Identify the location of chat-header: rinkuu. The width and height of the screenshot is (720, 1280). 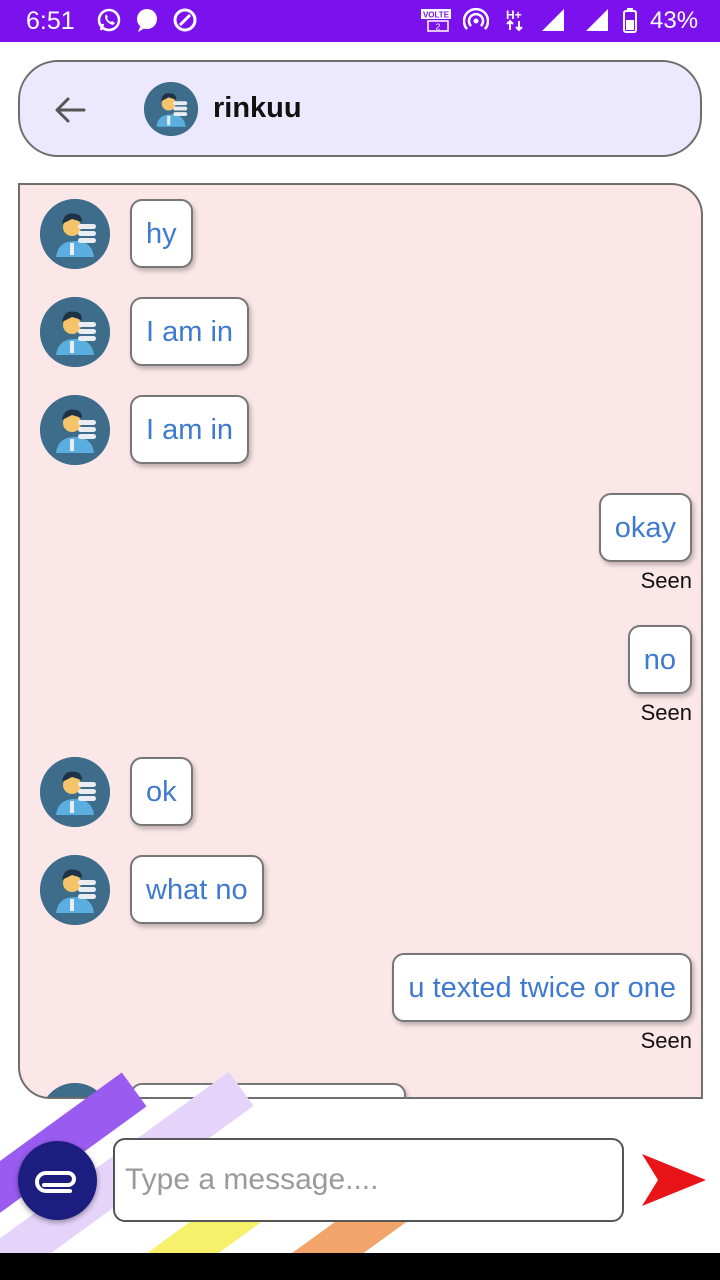
(360, 108).